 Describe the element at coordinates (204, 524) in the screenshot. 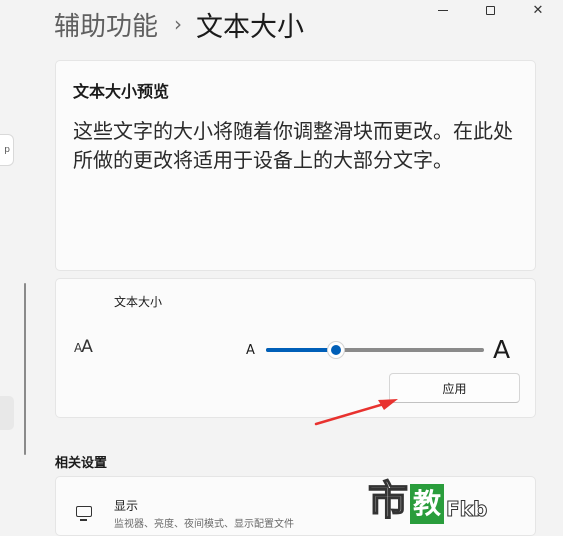

I see `display-item-subtitle: 监视器、亮度、夜间模式、显示配置文件` at that location.